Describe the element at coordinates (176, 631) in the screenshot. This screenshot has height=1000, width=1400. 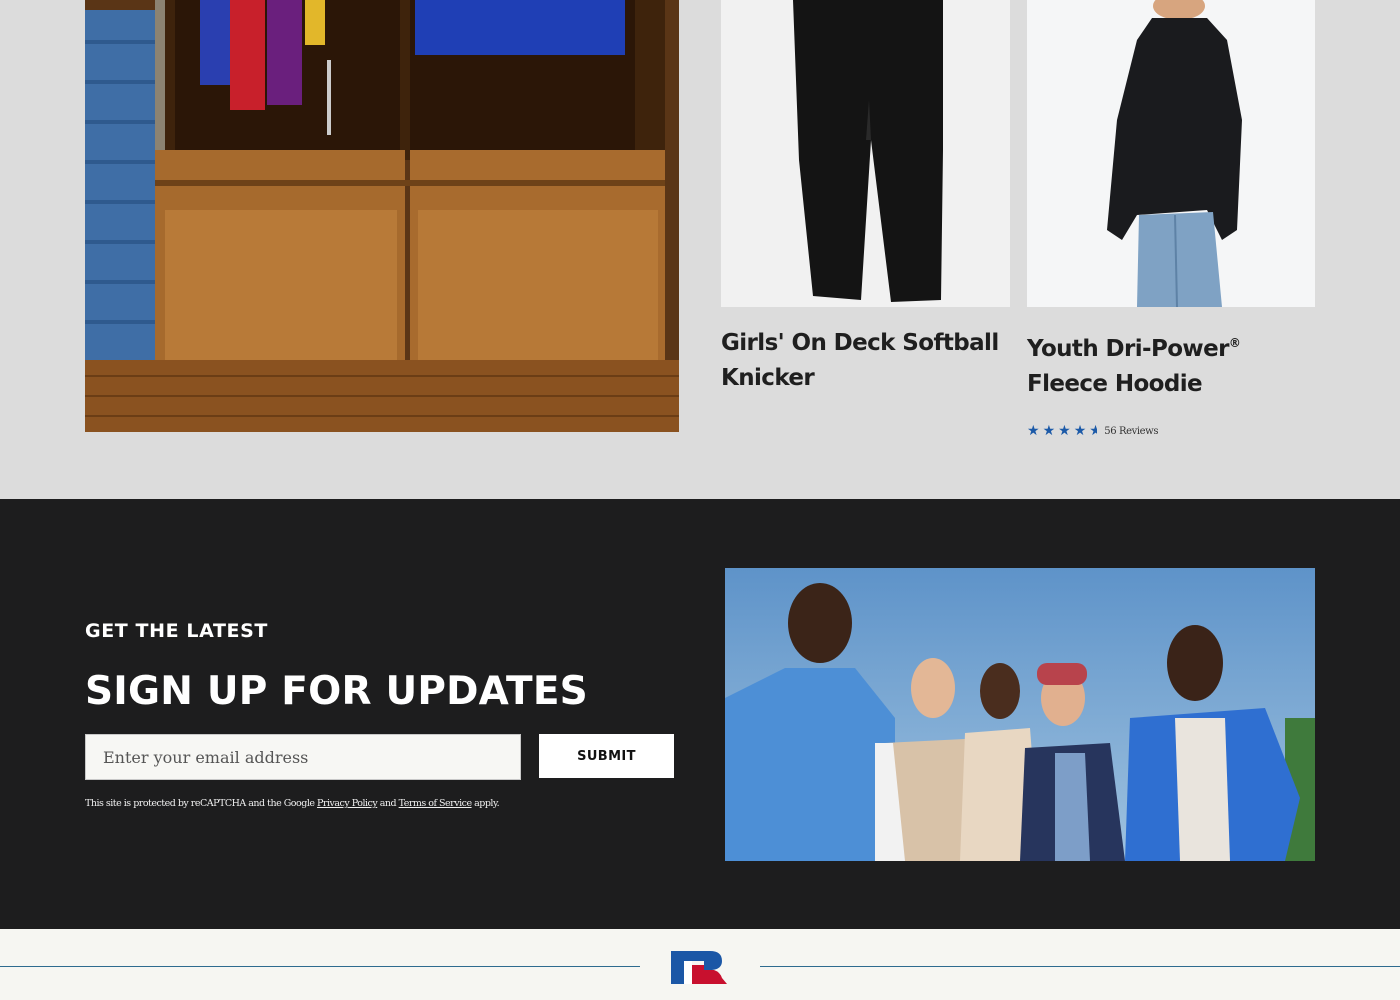
I see `signup-eyebrow: GET THE LATEST` at that location.